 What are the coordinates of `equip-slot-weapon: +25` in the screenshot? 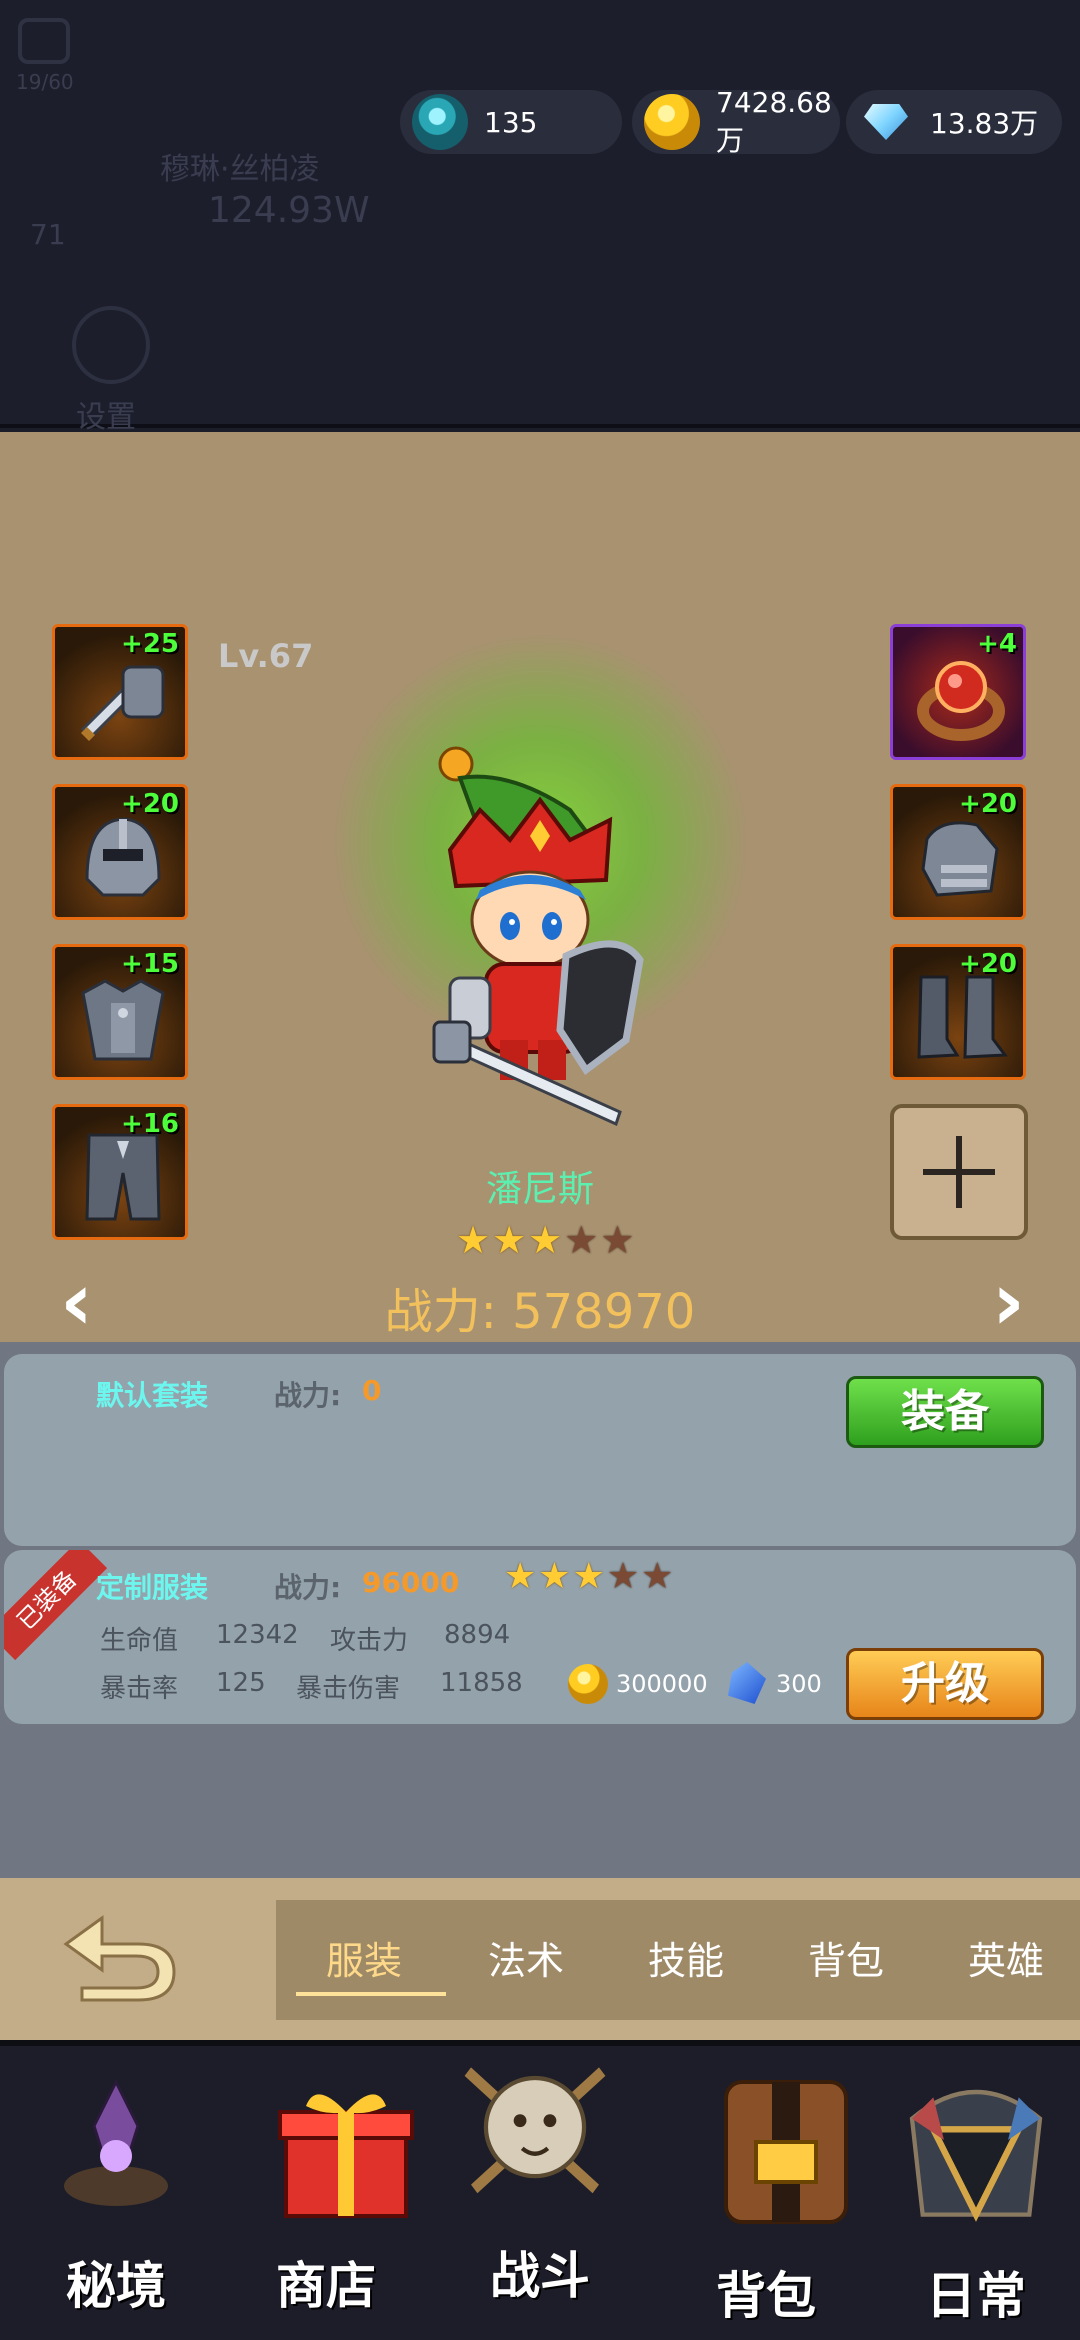 It's located at (120, 692).